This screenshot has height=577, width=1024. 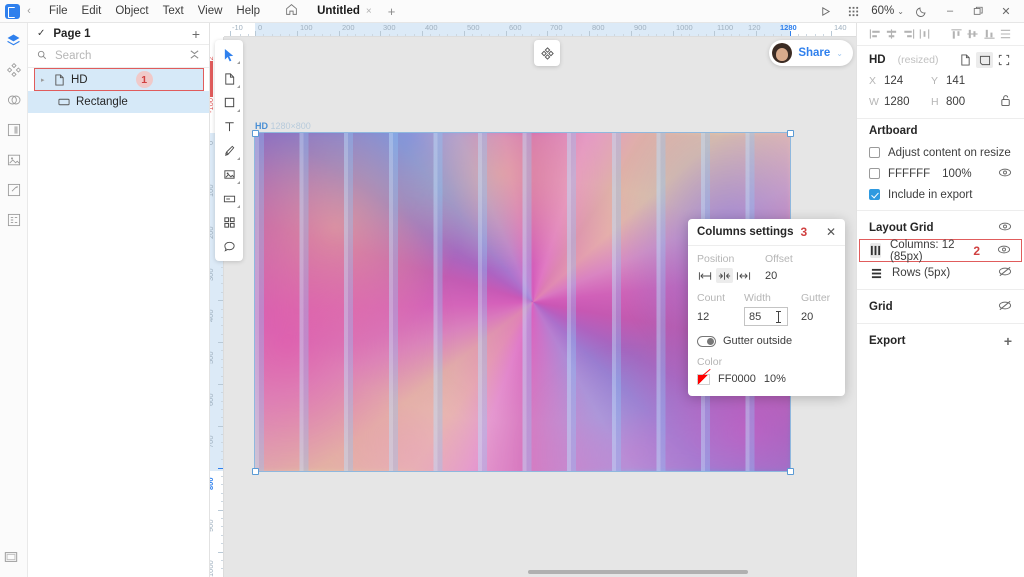 What do you see at coordinates (131, 11) in the screenshot?
I see `menu-object: Object` at bounding box center [131, 11].